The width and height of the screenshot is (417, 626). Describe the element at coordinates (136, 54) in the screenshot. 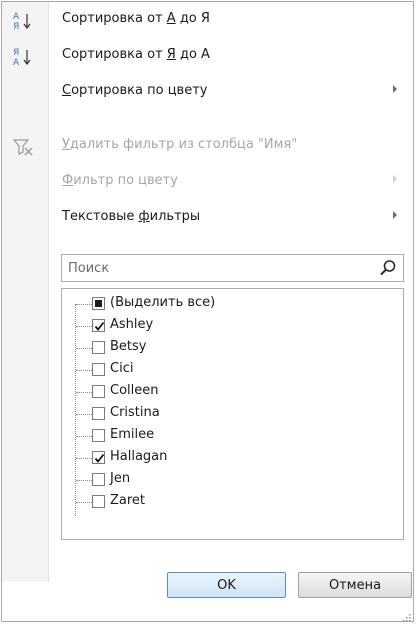

I see `sort-desc-label: Сортировка от Я до А` at that location.